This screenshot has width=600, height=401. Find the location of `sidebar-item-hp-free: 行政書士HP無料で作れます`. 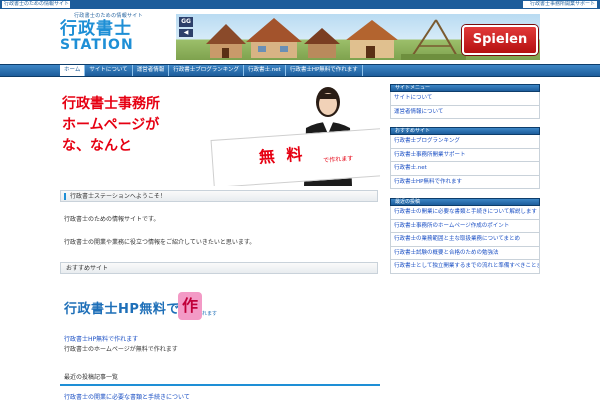

sidebar-item-hp-free: 行政書士HP無料で作れます is located at coordinates (465, 182).